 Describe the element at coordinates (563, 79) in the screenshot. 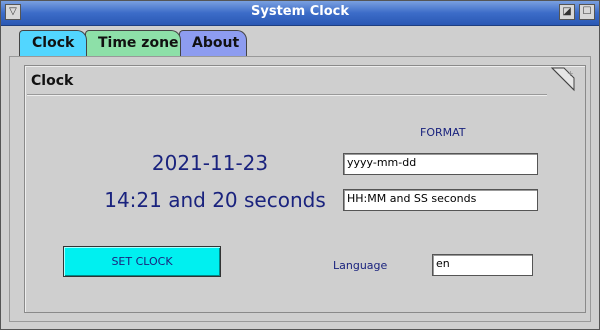

I see `page-corner-icon: +` at that location.